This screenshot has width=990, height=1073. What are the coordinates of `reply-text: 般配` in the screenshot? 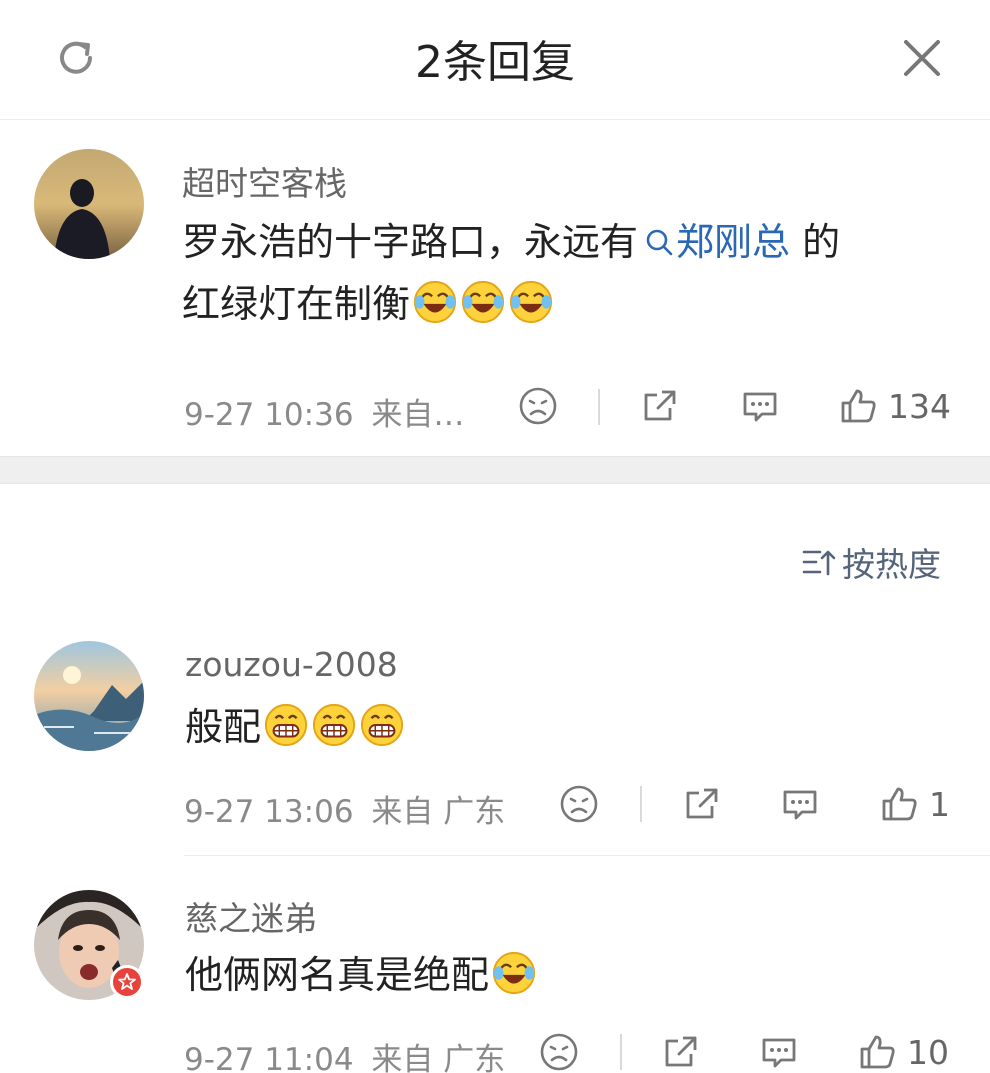 It's located at (295, 727).